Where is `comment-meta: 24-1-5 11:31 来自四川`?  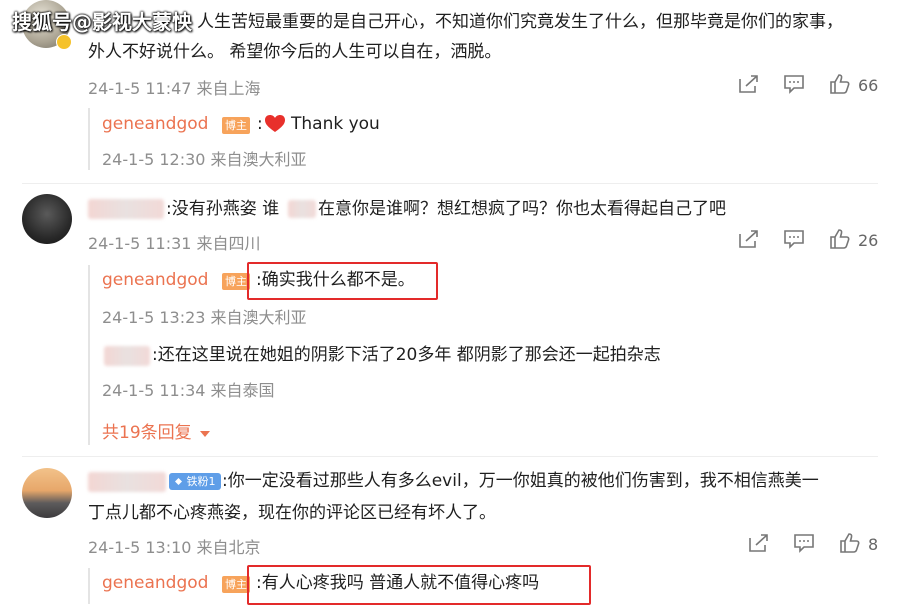
comment-meta: 24-1-5 11:31 来自四川 is located at coordinates (174, 243).